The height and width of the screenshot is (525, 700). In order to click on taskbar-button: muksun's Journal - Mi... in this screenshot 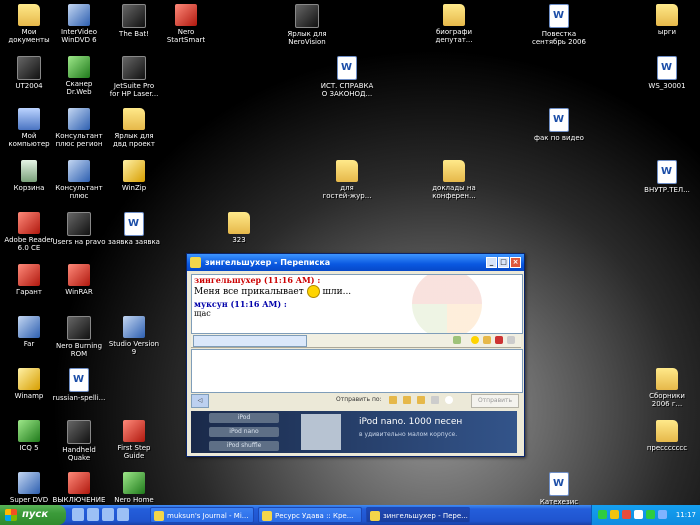, I will do `click(202, 515)`.